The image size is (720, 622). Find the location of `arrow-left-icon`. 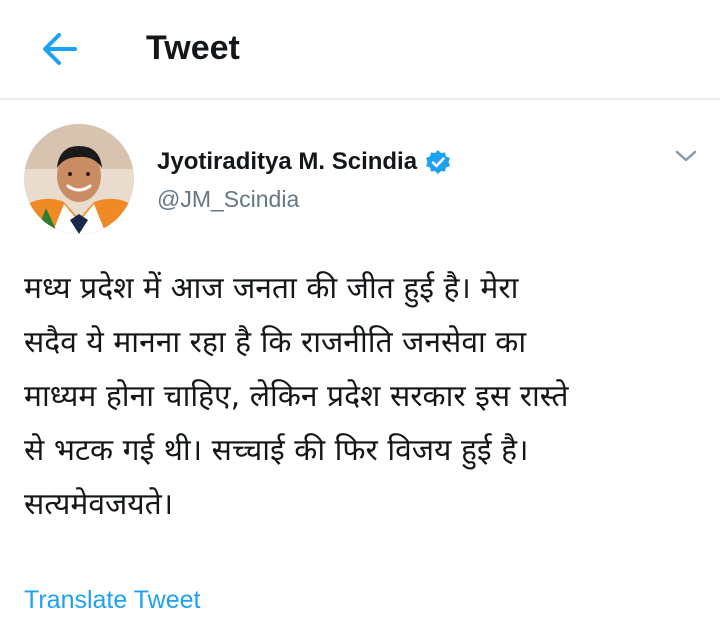

arrow-left-icon is located at coordinates (60, 49).